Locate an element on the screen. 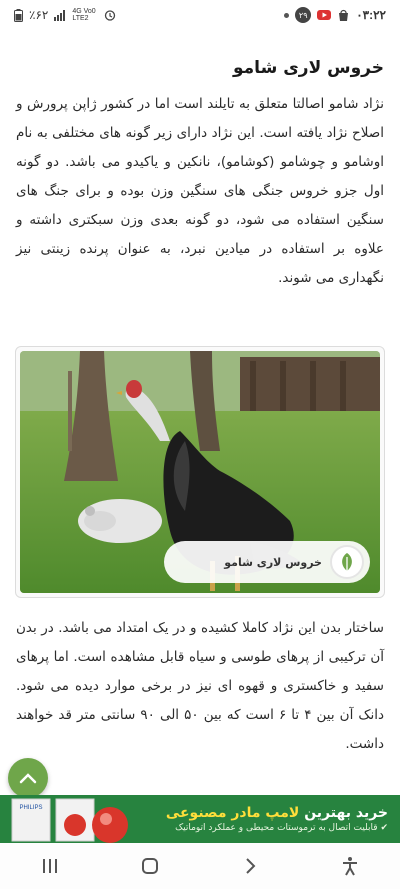 The height and width of the screenshot is (889, 400). ad-brand-text: PHILIPS is located at coordinates (30, 808).